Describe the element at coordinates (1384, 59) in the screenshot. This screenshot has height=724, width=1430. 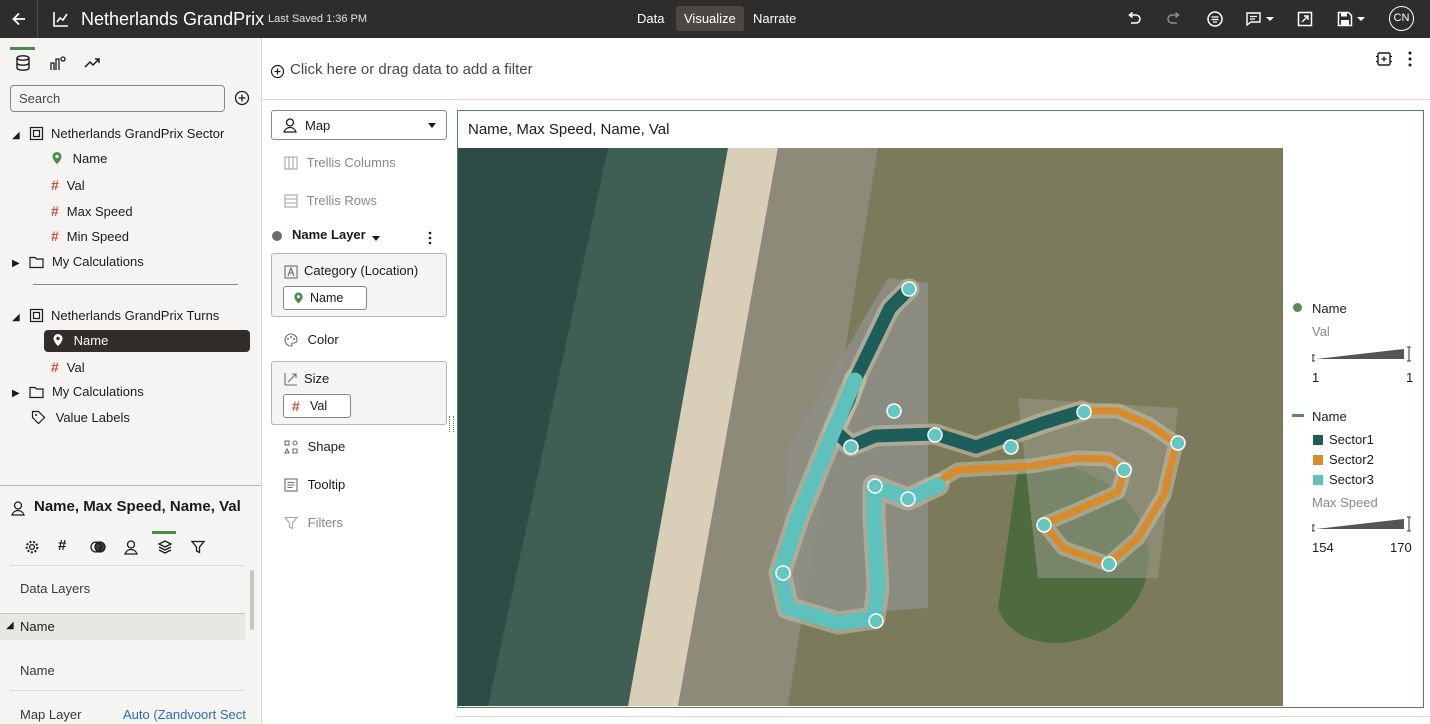
I see `auto-apply-icon` at that location.